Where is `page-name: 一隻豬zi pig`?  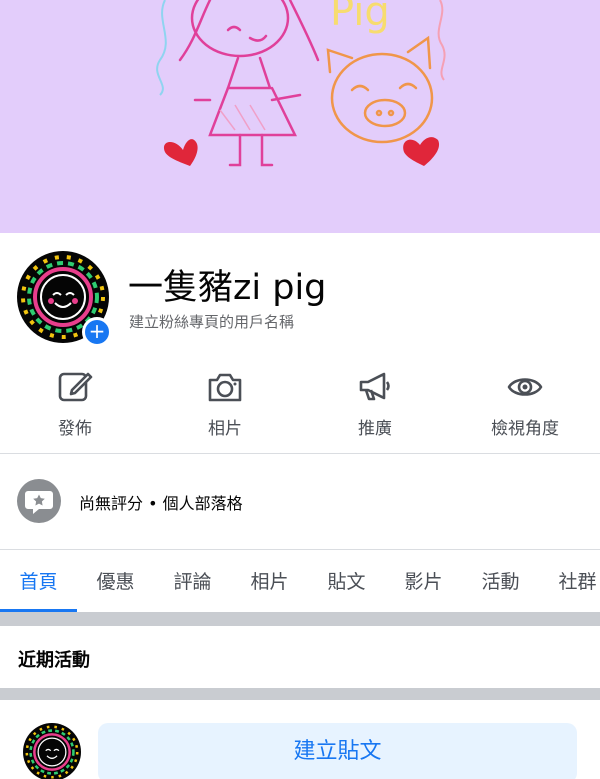
page-name: 一隻豬zi pig is located at coordinates (227, 288).